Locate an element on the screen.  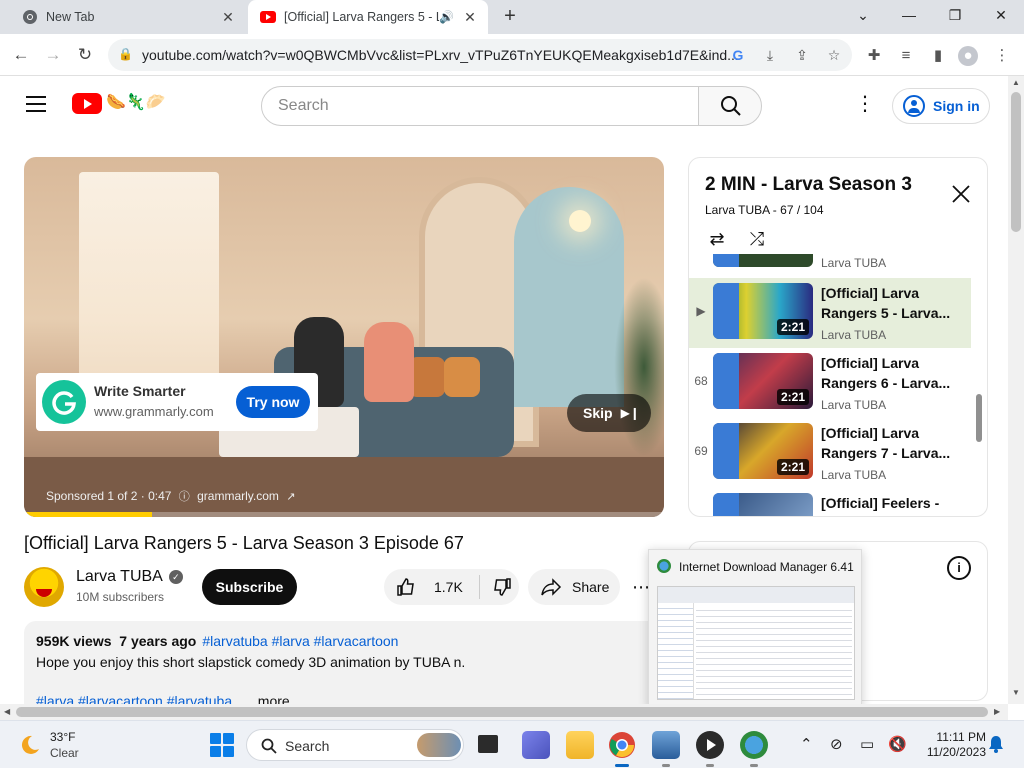
thumbs-down-icon is located at coordinates (502, 587).